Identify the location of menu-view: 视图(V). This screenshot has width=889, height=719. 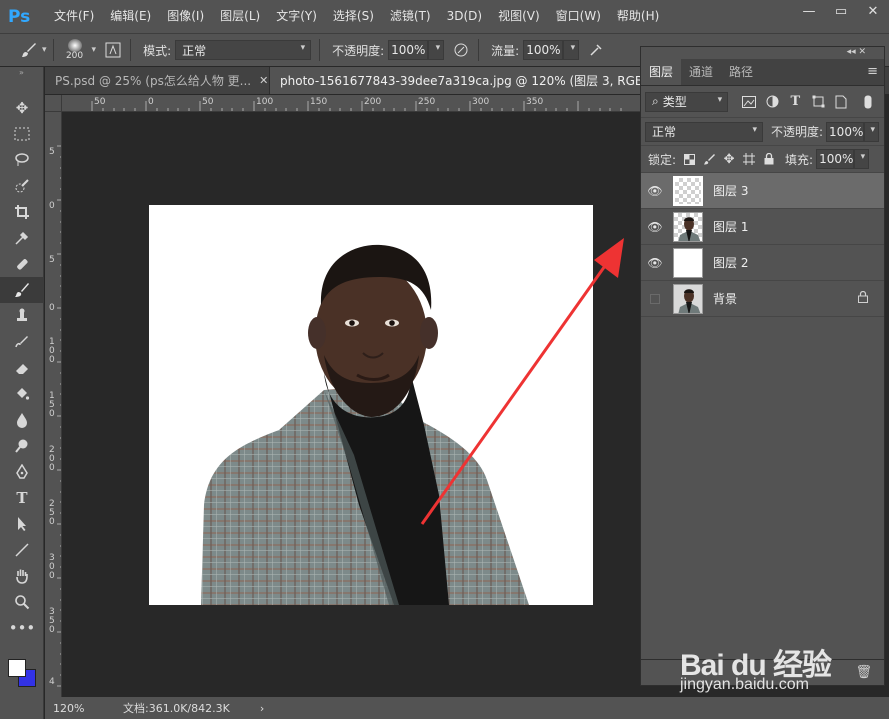
(519, 16).